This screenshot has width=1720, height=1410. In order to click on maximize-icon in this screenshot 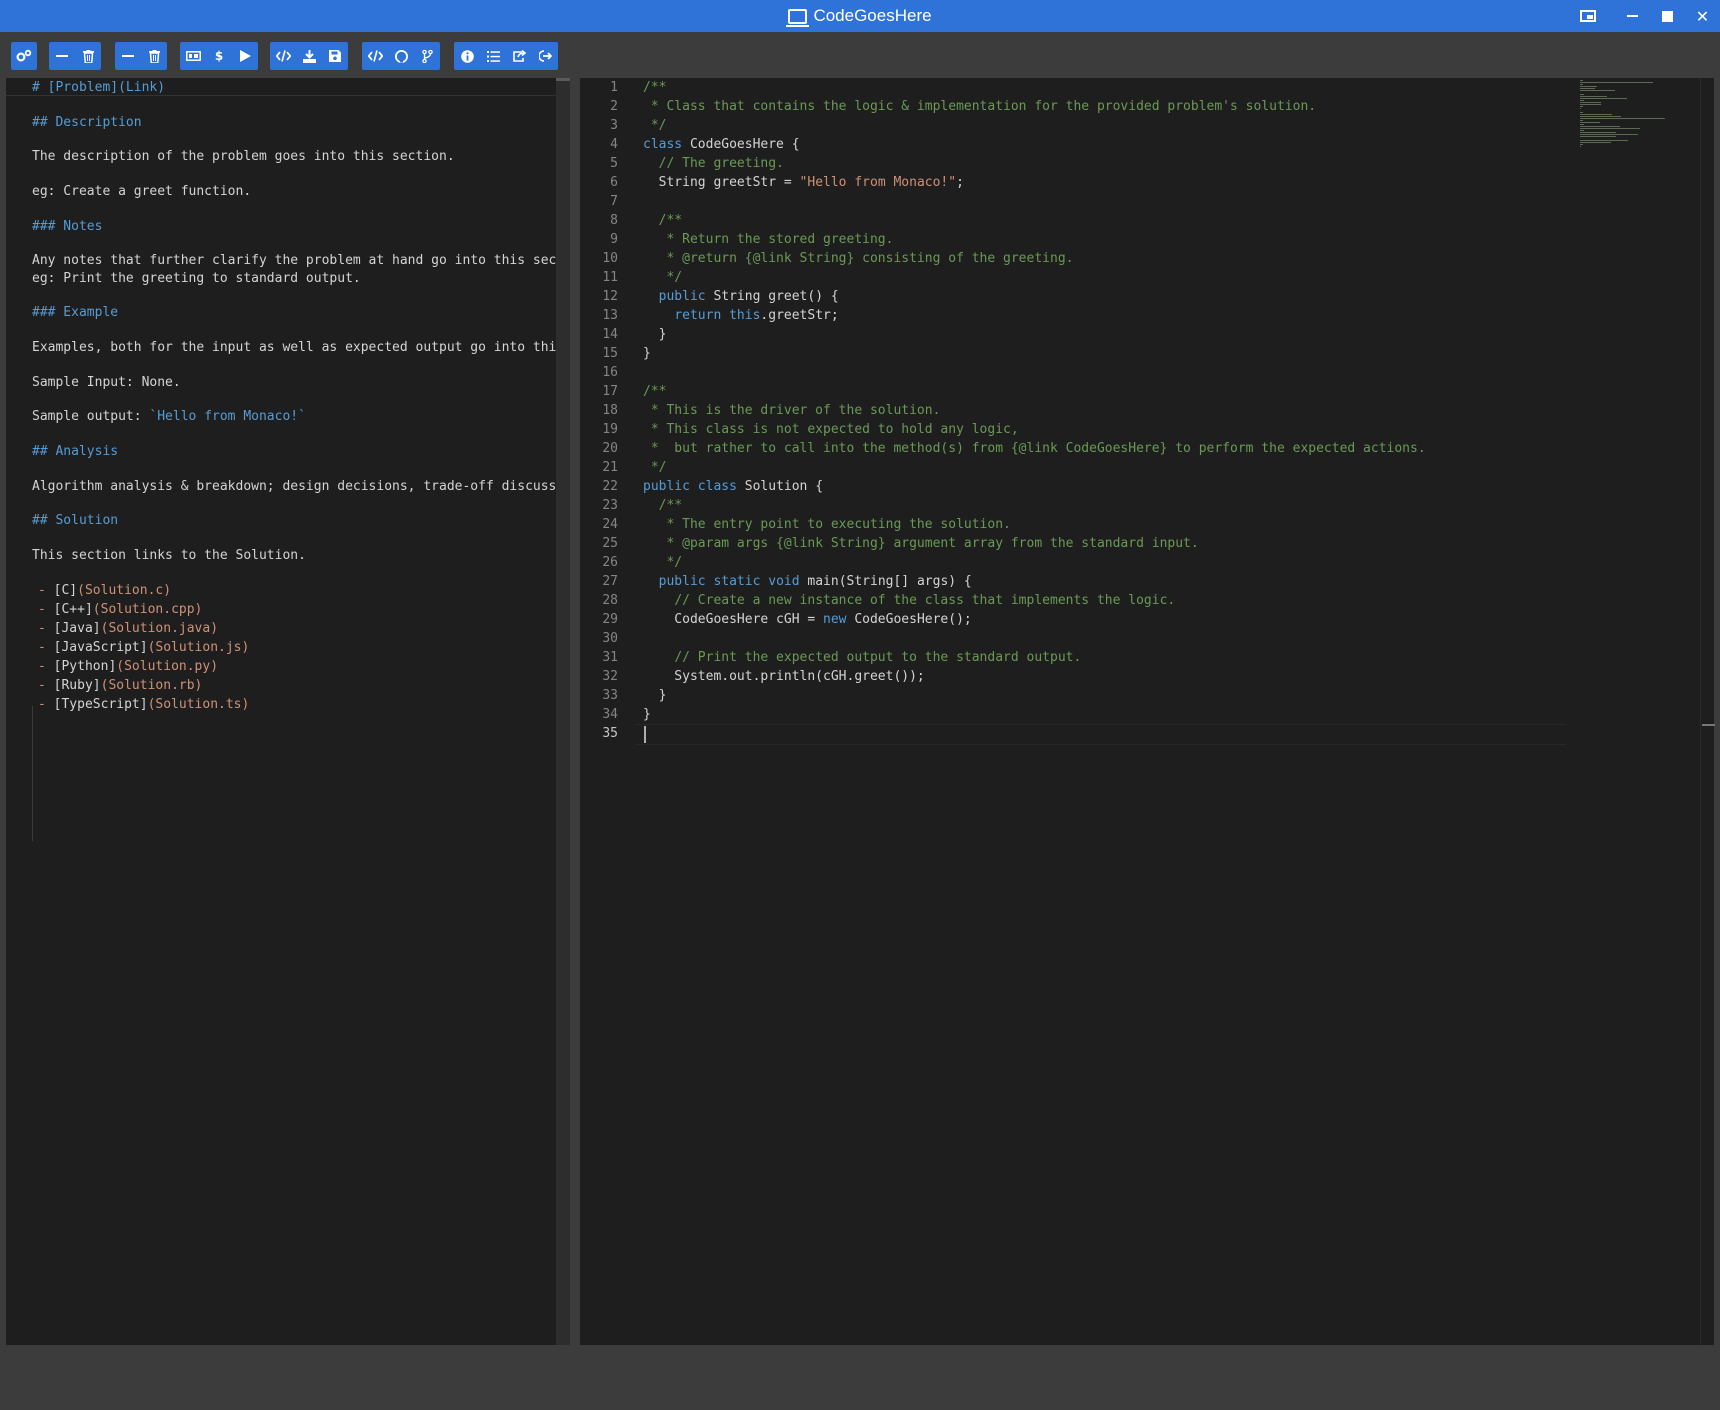, I will do `click(1667, 16)`.